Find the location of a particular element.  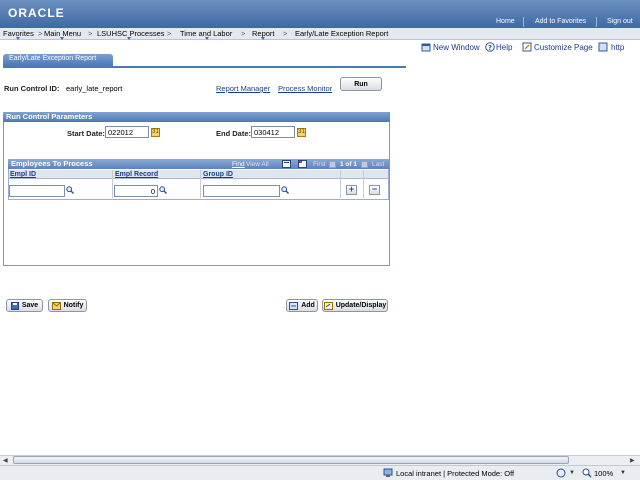

save-button: Save is located at coordinates (24, 305).